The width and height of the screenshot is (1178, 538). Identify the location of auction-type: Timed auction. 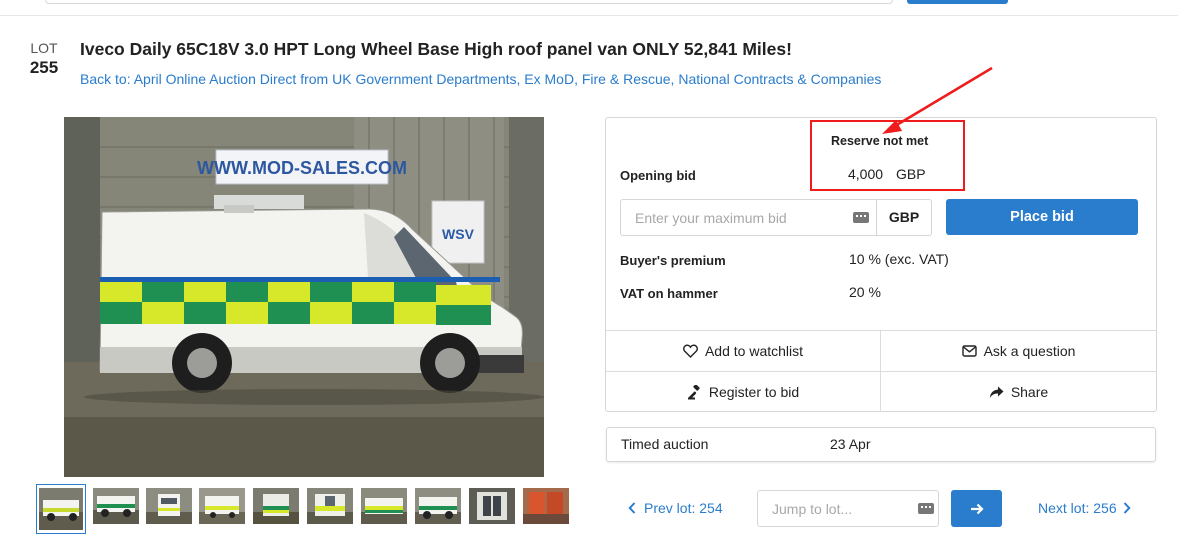
(665, 444).